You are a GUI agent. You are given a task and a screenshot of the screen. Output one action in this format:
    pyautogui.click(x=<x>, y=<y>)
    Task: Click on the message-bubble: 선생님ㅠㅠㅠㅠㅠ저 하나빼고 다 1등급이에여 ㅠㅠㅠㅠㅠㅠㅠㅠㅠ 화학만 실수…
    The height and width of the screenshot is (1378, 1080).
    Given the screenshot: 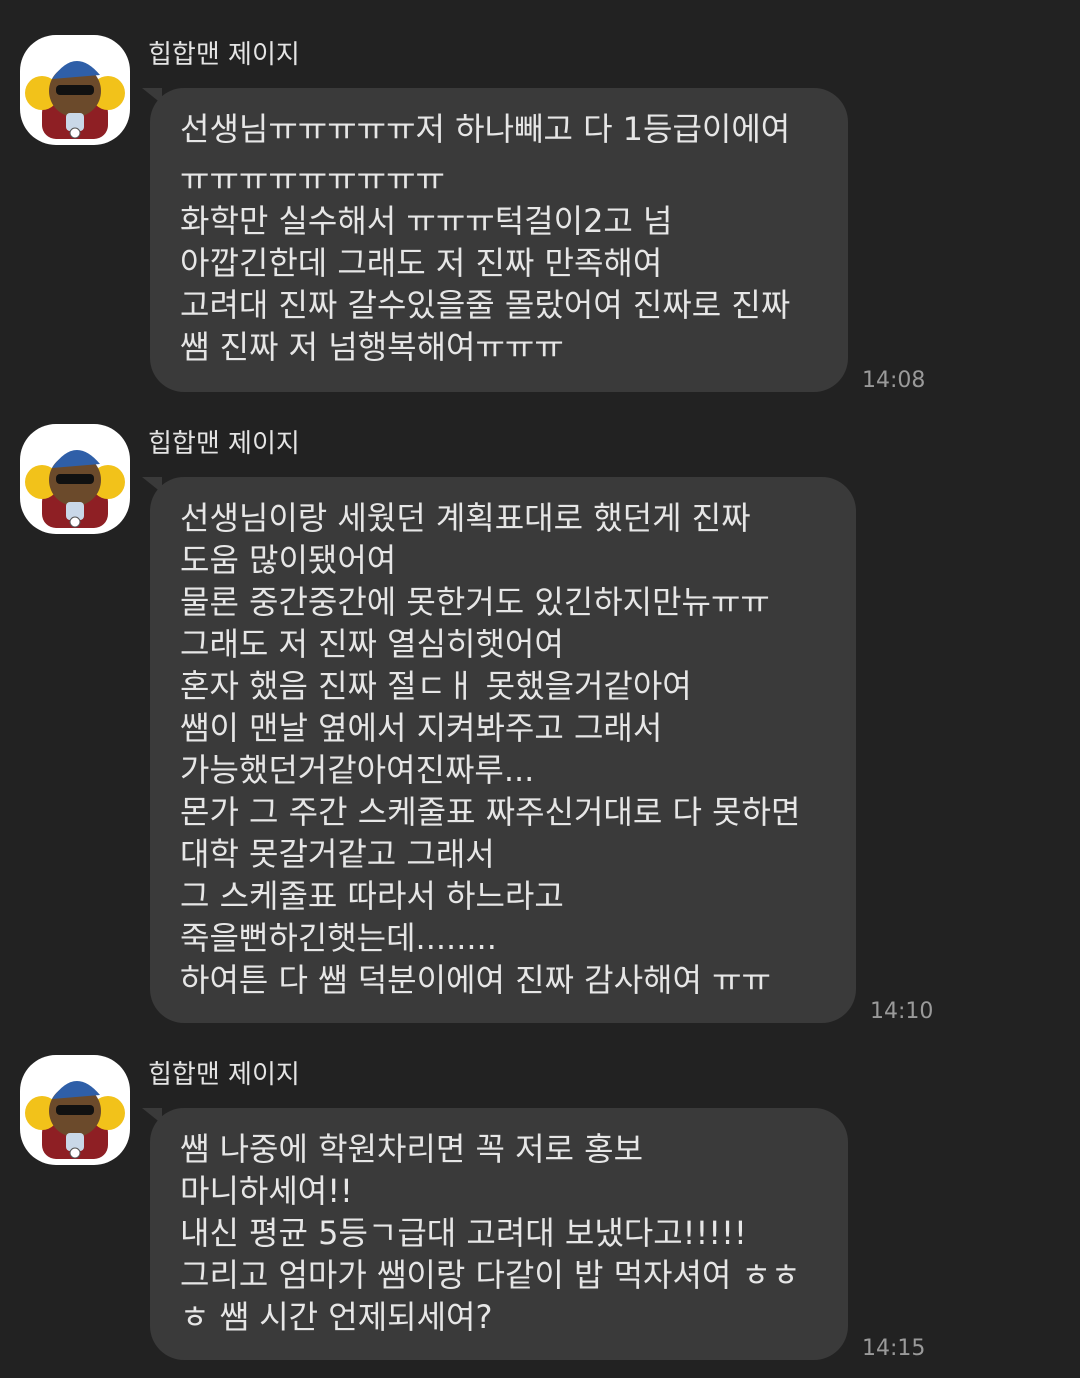 What is the action you would take?
    pyautogui.click(x=495, y=240)
    